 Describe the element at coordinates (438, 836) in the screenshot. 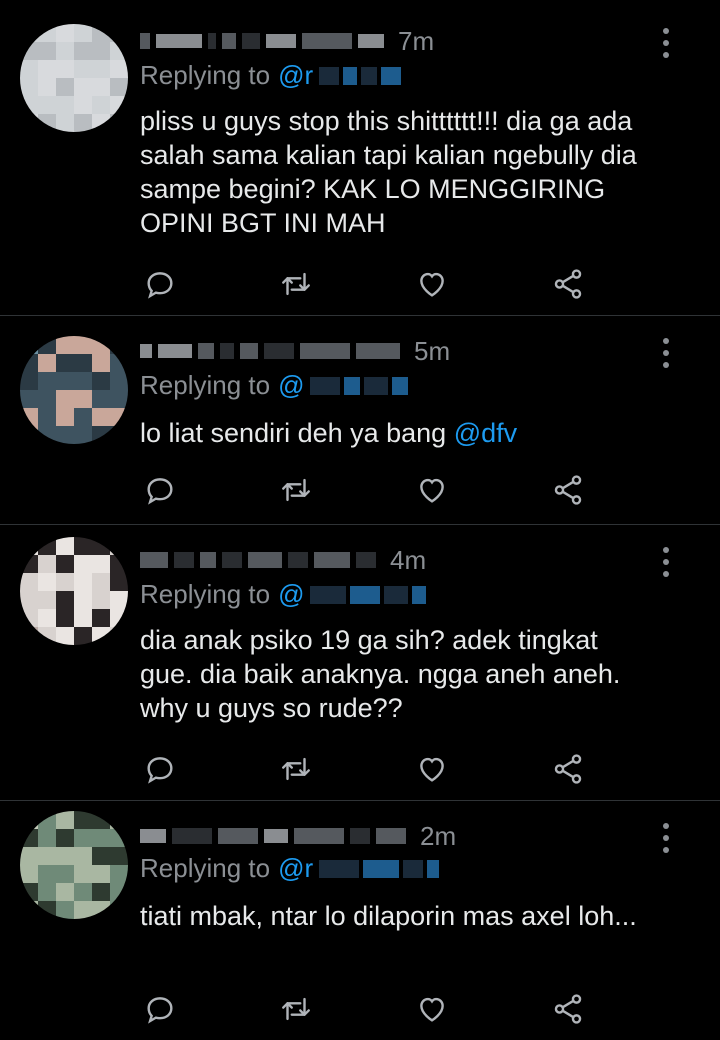

I see `tweet-time: 2m` at that location.